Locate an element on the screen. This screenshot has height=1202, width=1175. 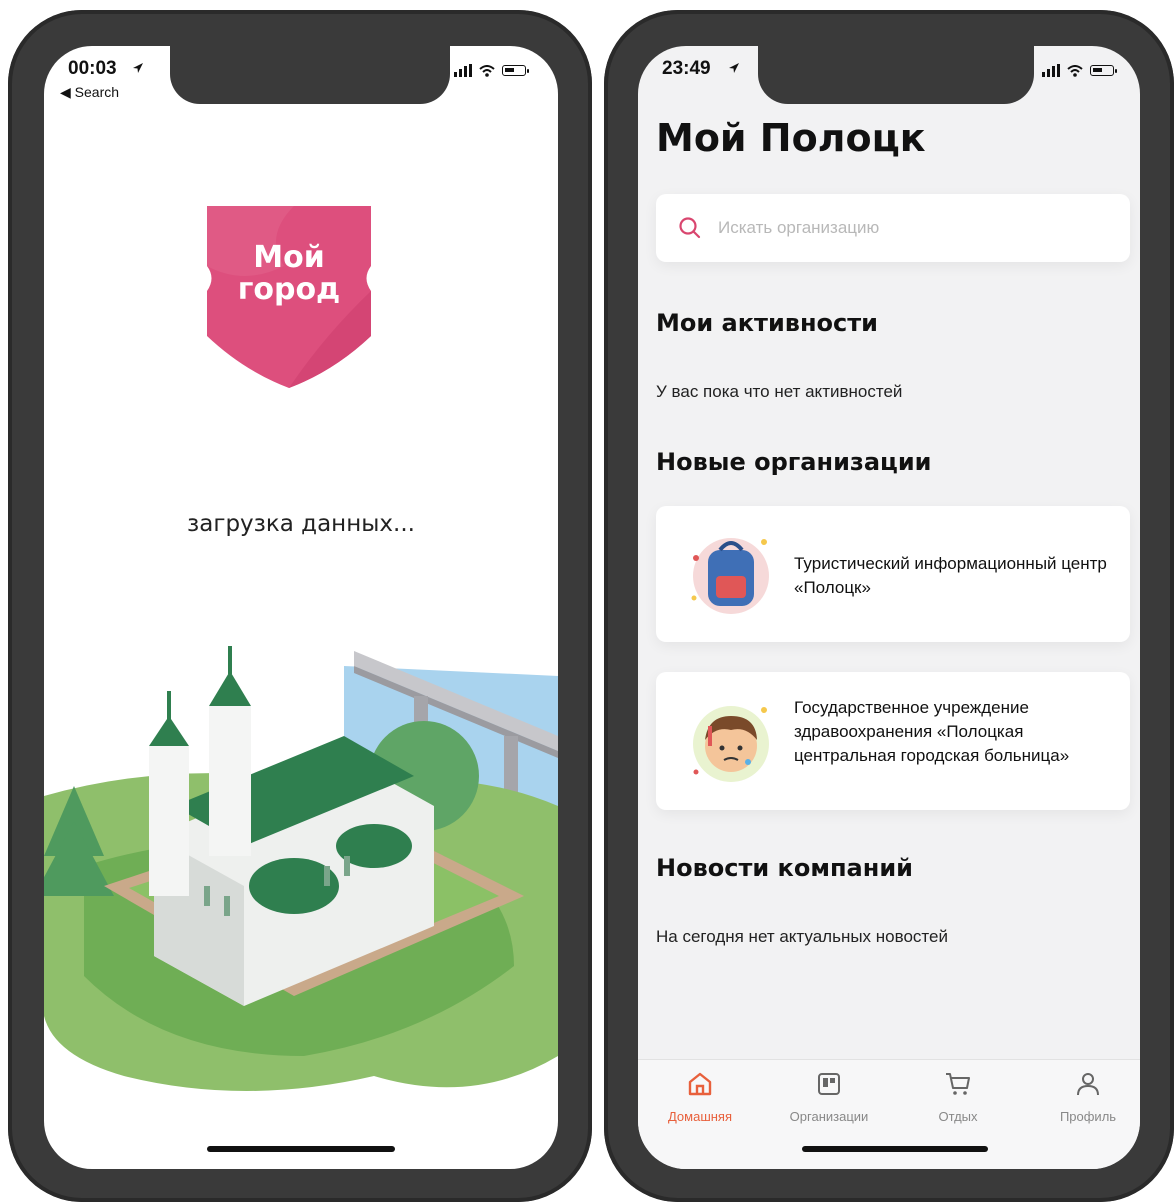
news-empty-text: На сегодня нет актуальных новостей is located at coordinates (802, 936).